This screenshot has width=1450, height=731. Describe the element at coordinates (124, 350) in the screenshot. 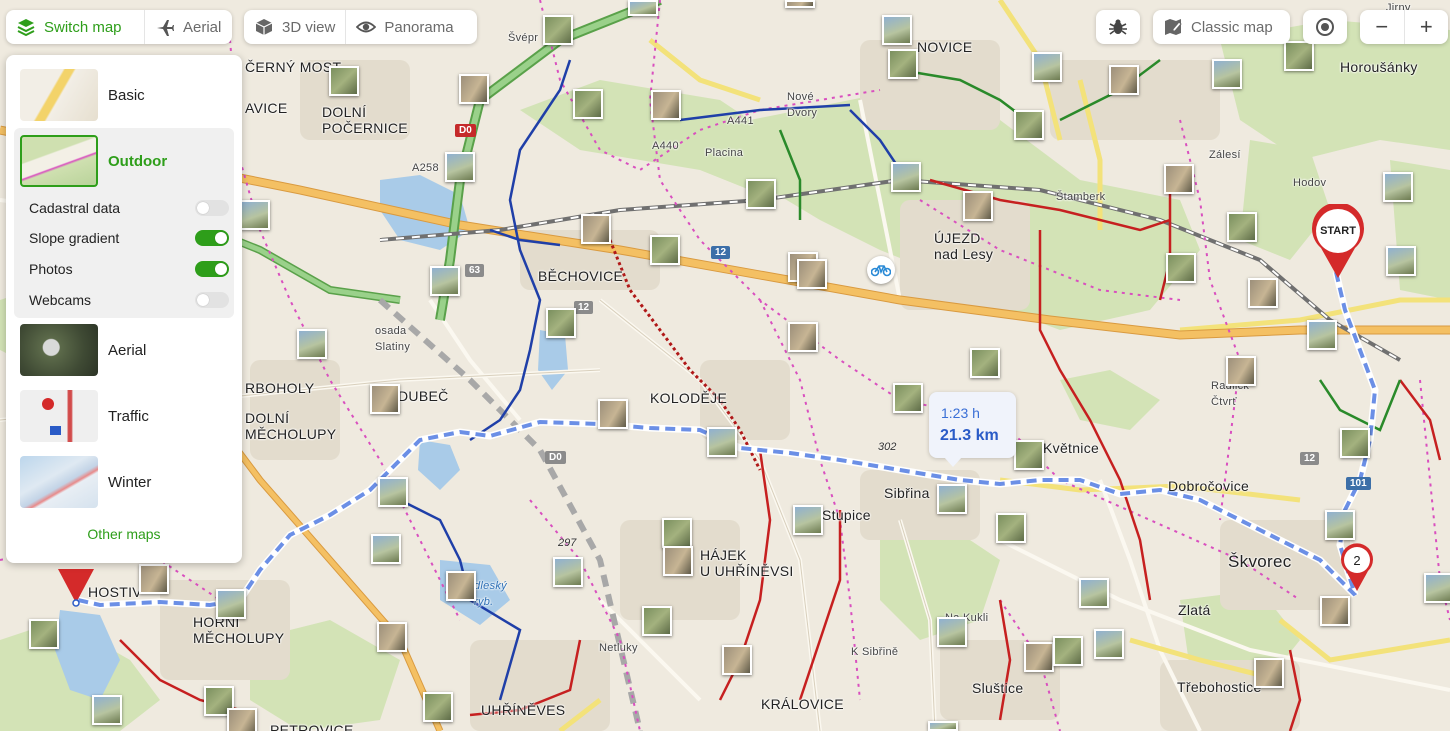

I see `map-option-aerial: Aerial` at that location.